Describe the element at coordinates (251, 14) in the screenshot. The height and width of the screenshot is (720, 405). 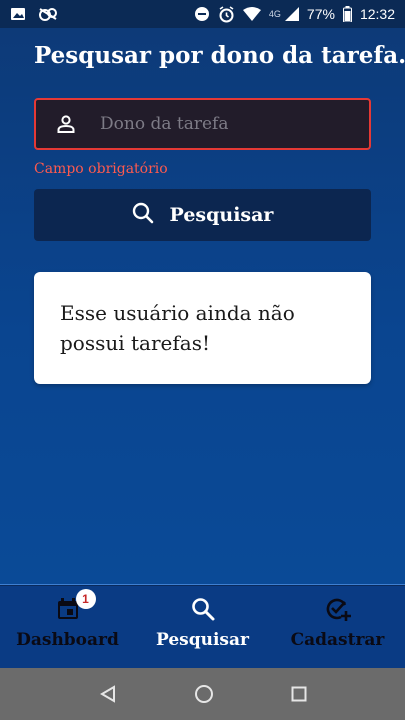
I see `wifi-icon` at that location.